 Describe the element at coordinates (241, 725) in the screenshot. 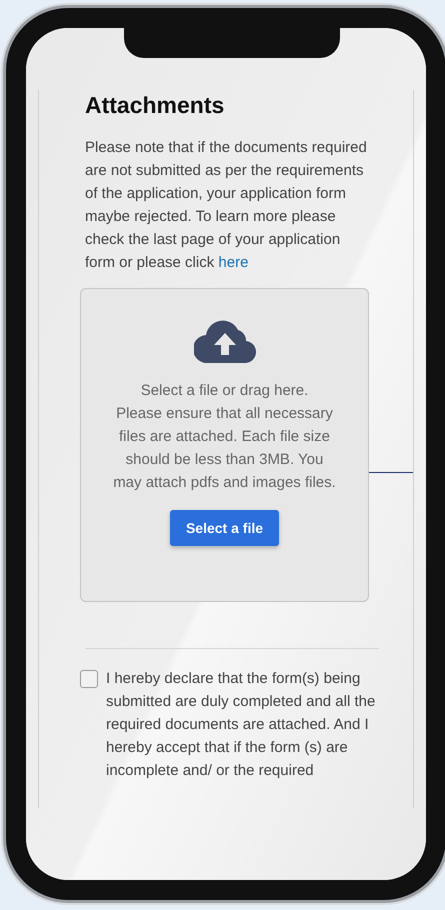

I see `declaration-text: I hereby declare that the form(s) being submitted are duly completed and all the required documents are attached. And I hereby accept that if the form (s) are incomplete and/ or the required` at that location.